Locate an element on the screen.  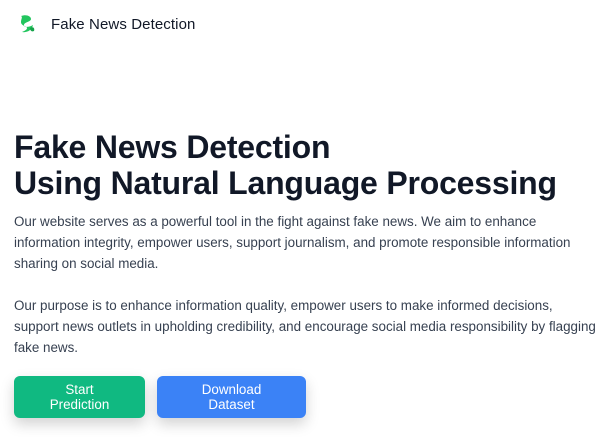
start-prediction-button: Start Prediction is located at coordinates (79, 397).